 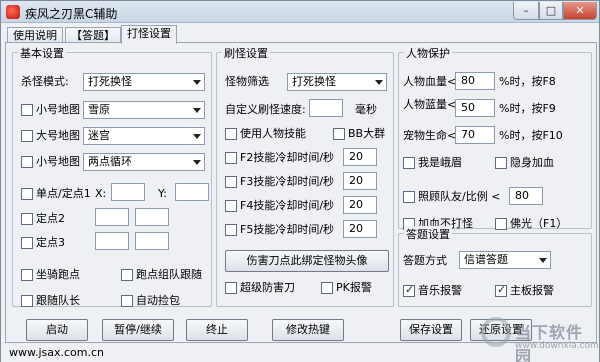 What do you see at coordinates (496, 332) in the screenshot?
I see `watermark-logo-icon` at bounding box center [496, 332].